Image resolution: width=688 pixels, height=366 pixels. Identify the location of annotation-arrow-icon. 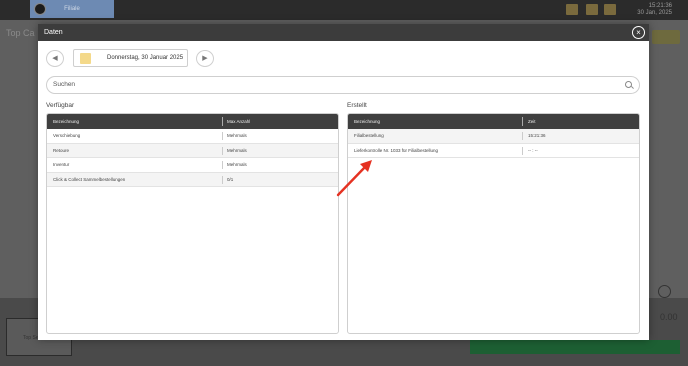
(354, 178).